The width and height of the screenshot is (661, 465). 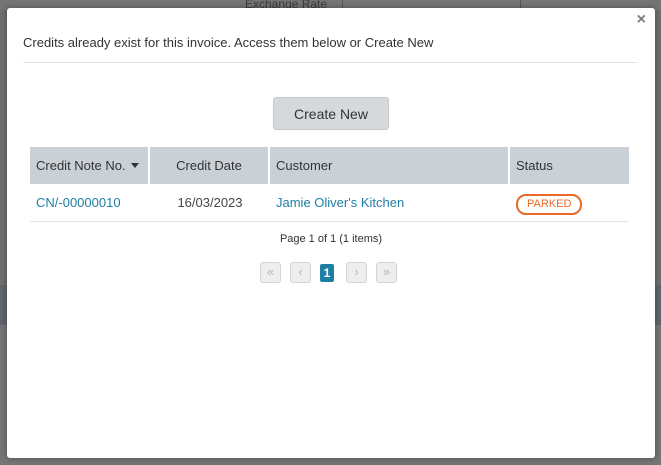 What do you see at coordinates (270, 272) in the screenshot?
I see `first-page-button: «` at bounding box center [270, 272].